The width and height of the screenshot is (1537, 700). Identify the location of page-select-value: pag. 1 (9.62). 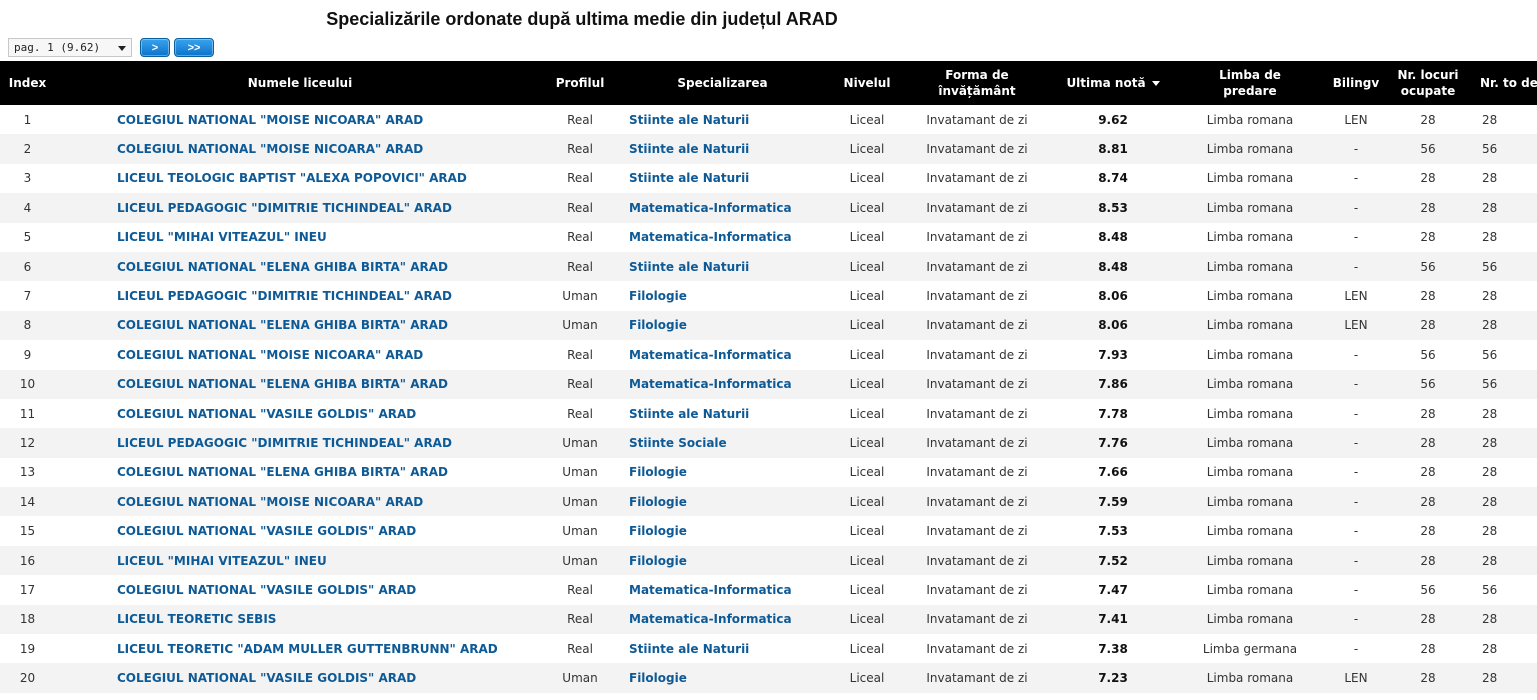
(57, 47).